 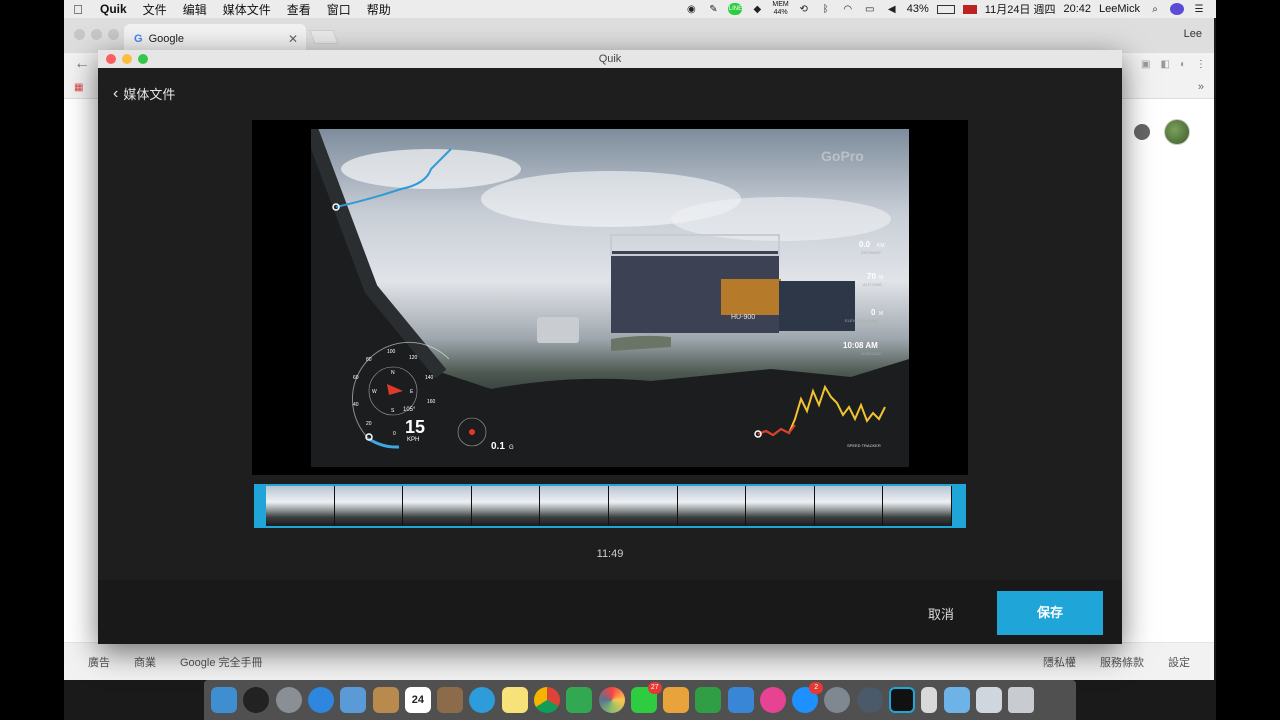 I want to click on airplay-icon: ▭, so click(x=870, y=9).